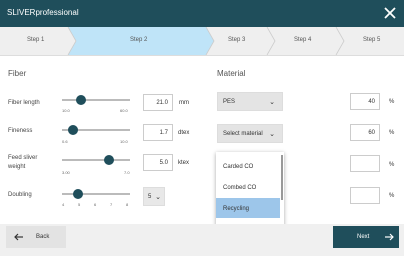 The width and height of the screenshot is (404, 256). I want to click on title-bar: SLIVERprofessional, so click(202, 13).